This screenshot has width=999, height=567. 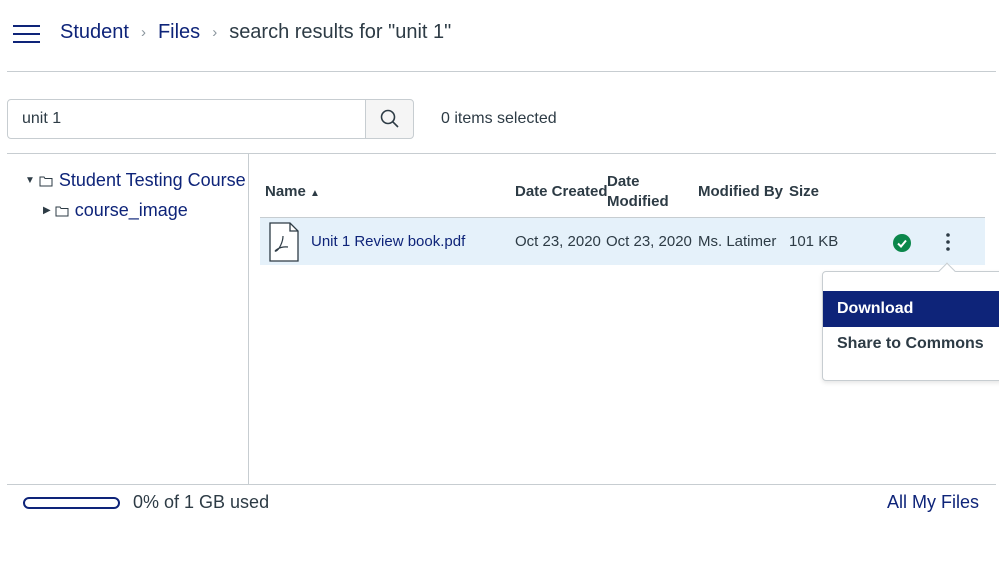 I want to click on breadcrumb-current: search results for "unit 1", so click(x=340, y=32).